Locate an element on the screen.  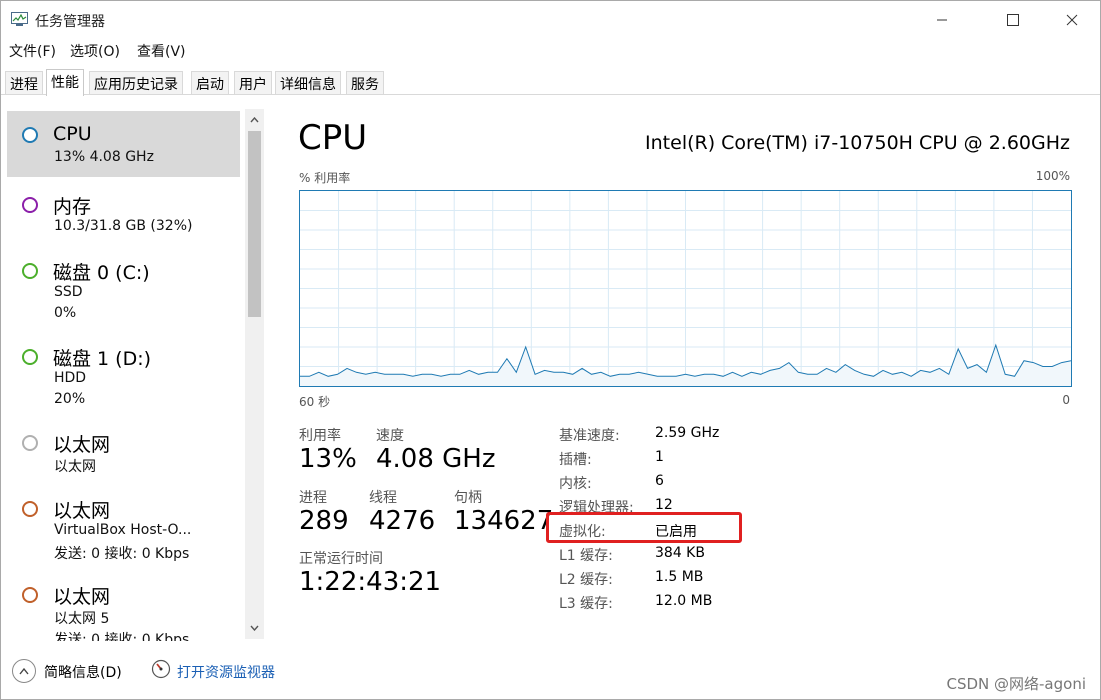
tab-divider is located at coordinates (550, 94).